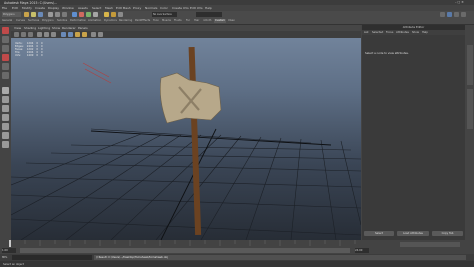  Describe the element at coordinates (64, 14) in the screenshot. I see `select-by-component-icon` at that location.